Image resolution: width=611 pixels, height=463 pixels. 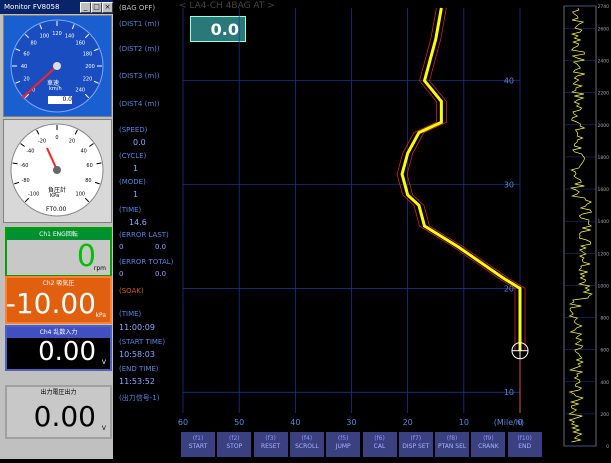 What do you see at coordinates (379, 444) in the screenshot?
I see `fkey-button-6: (f6) CAL` at bounding box center [379, 444].